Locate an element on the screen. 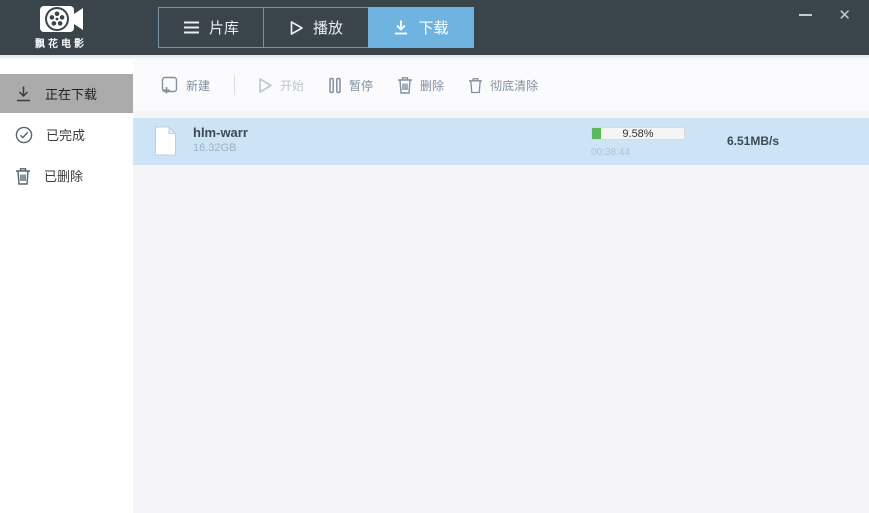 This screenshot has width=869, height=513. progress-track: 9.58% is located at coordinates (638, 133).